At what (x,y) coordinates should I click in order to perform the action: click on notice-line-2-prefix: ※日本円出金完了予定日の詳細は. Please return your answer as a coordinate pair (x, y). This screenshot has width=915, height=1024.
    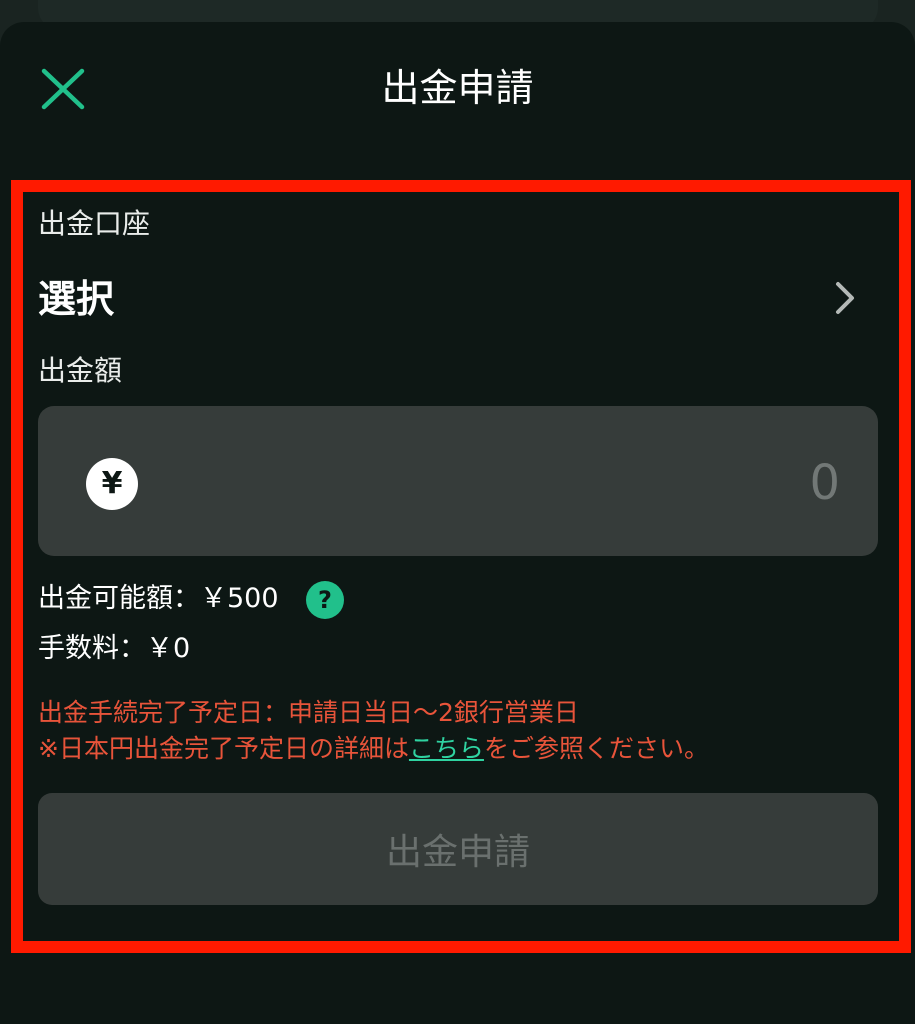
    Looking at the image, I should click on (223, 748).